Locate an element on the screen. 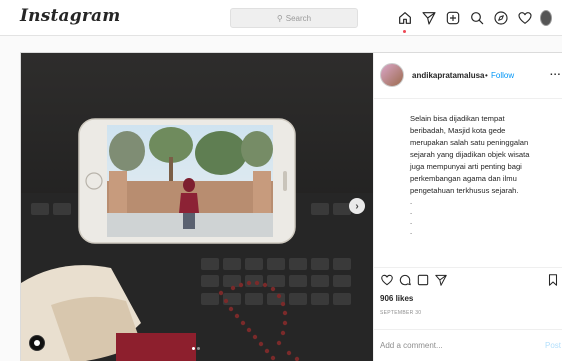  carousel-indicator is located at coordinates (196, 348).